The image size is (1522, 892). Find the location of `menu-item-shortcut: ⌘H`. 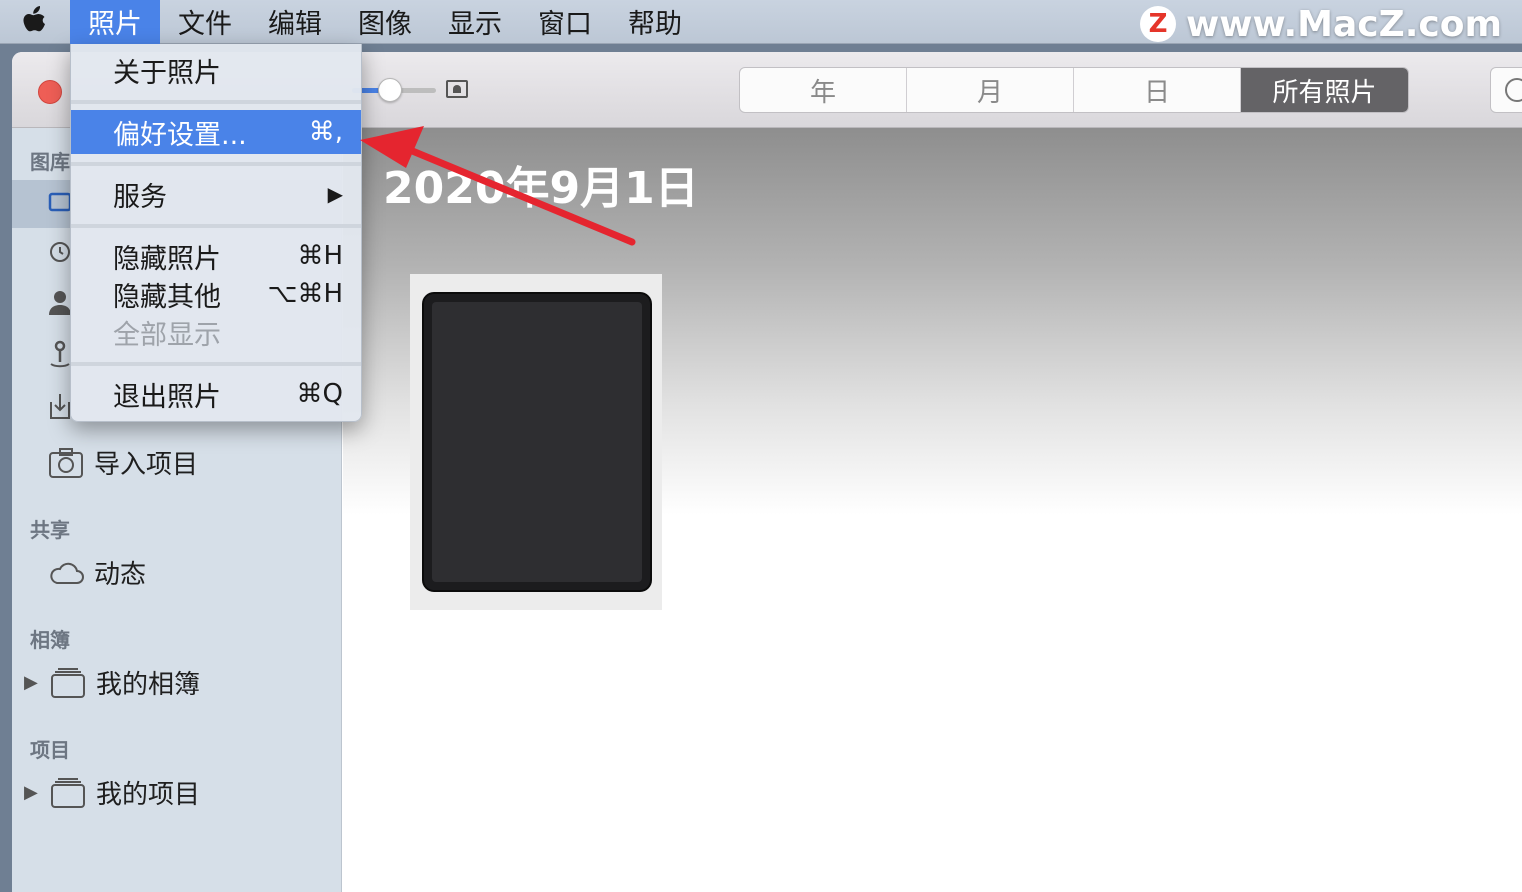

menu-item-shortcut: ⌘H is located at coordinates (320, 256).